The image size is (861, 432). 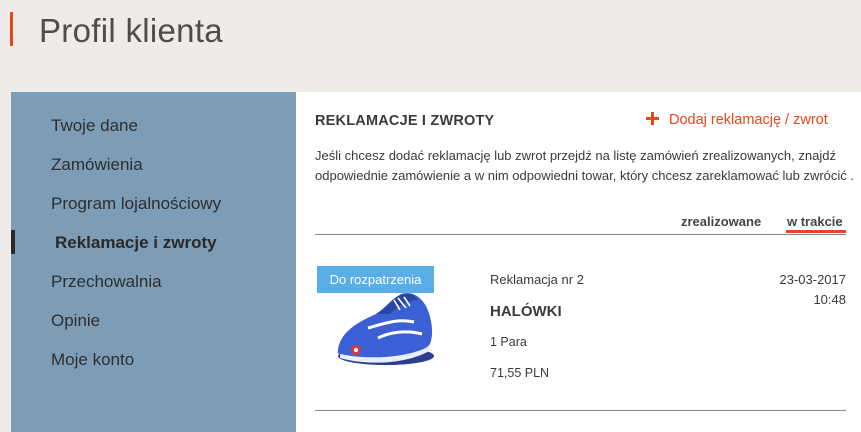 What do you see at coordinates (508, 342) in the screenshot?
I see `product-quantity: 1 Para` at bounding box center [508, 342].